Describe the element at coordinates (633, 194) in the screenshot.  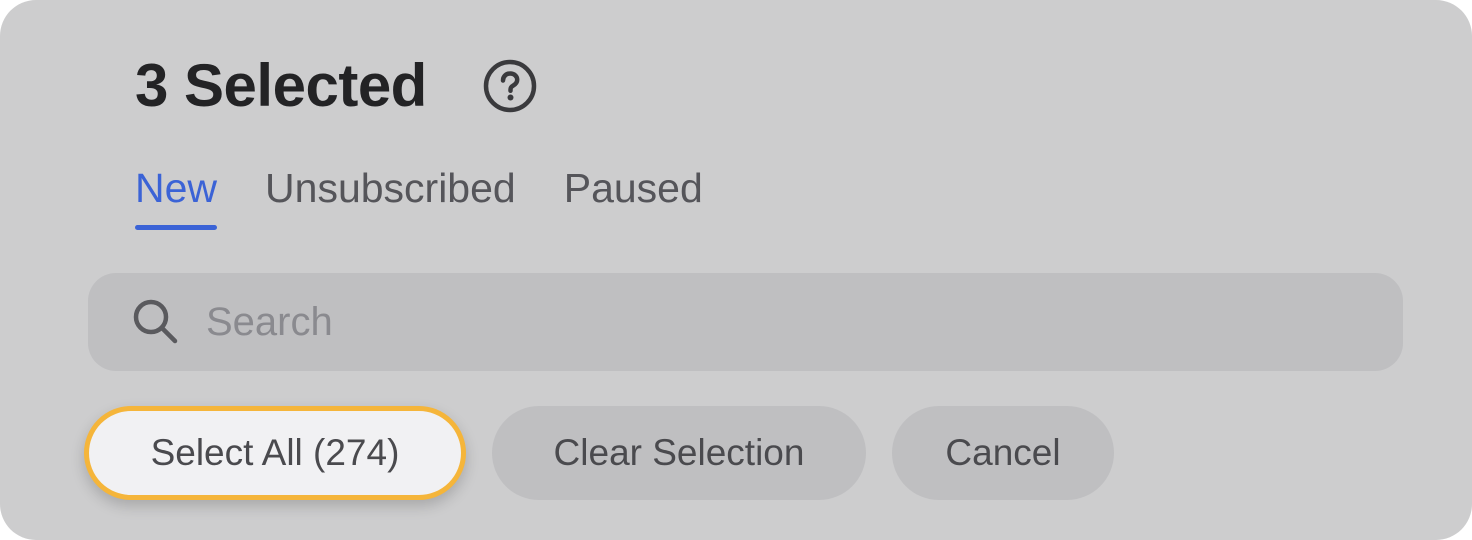
I see `tab-paused: Paused` at that location.